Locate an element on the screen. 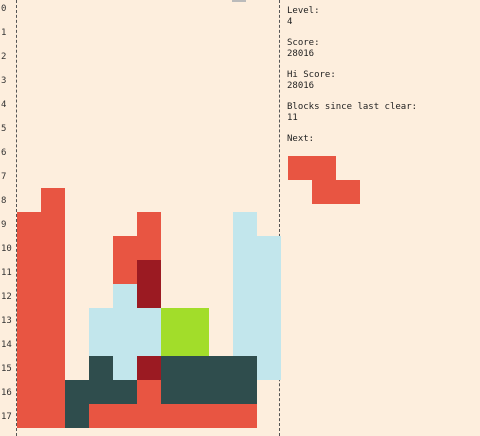 Image resolution: width=480 pixels, height=436 pixels. row-number: 17 is located at coordinates (6, 417).